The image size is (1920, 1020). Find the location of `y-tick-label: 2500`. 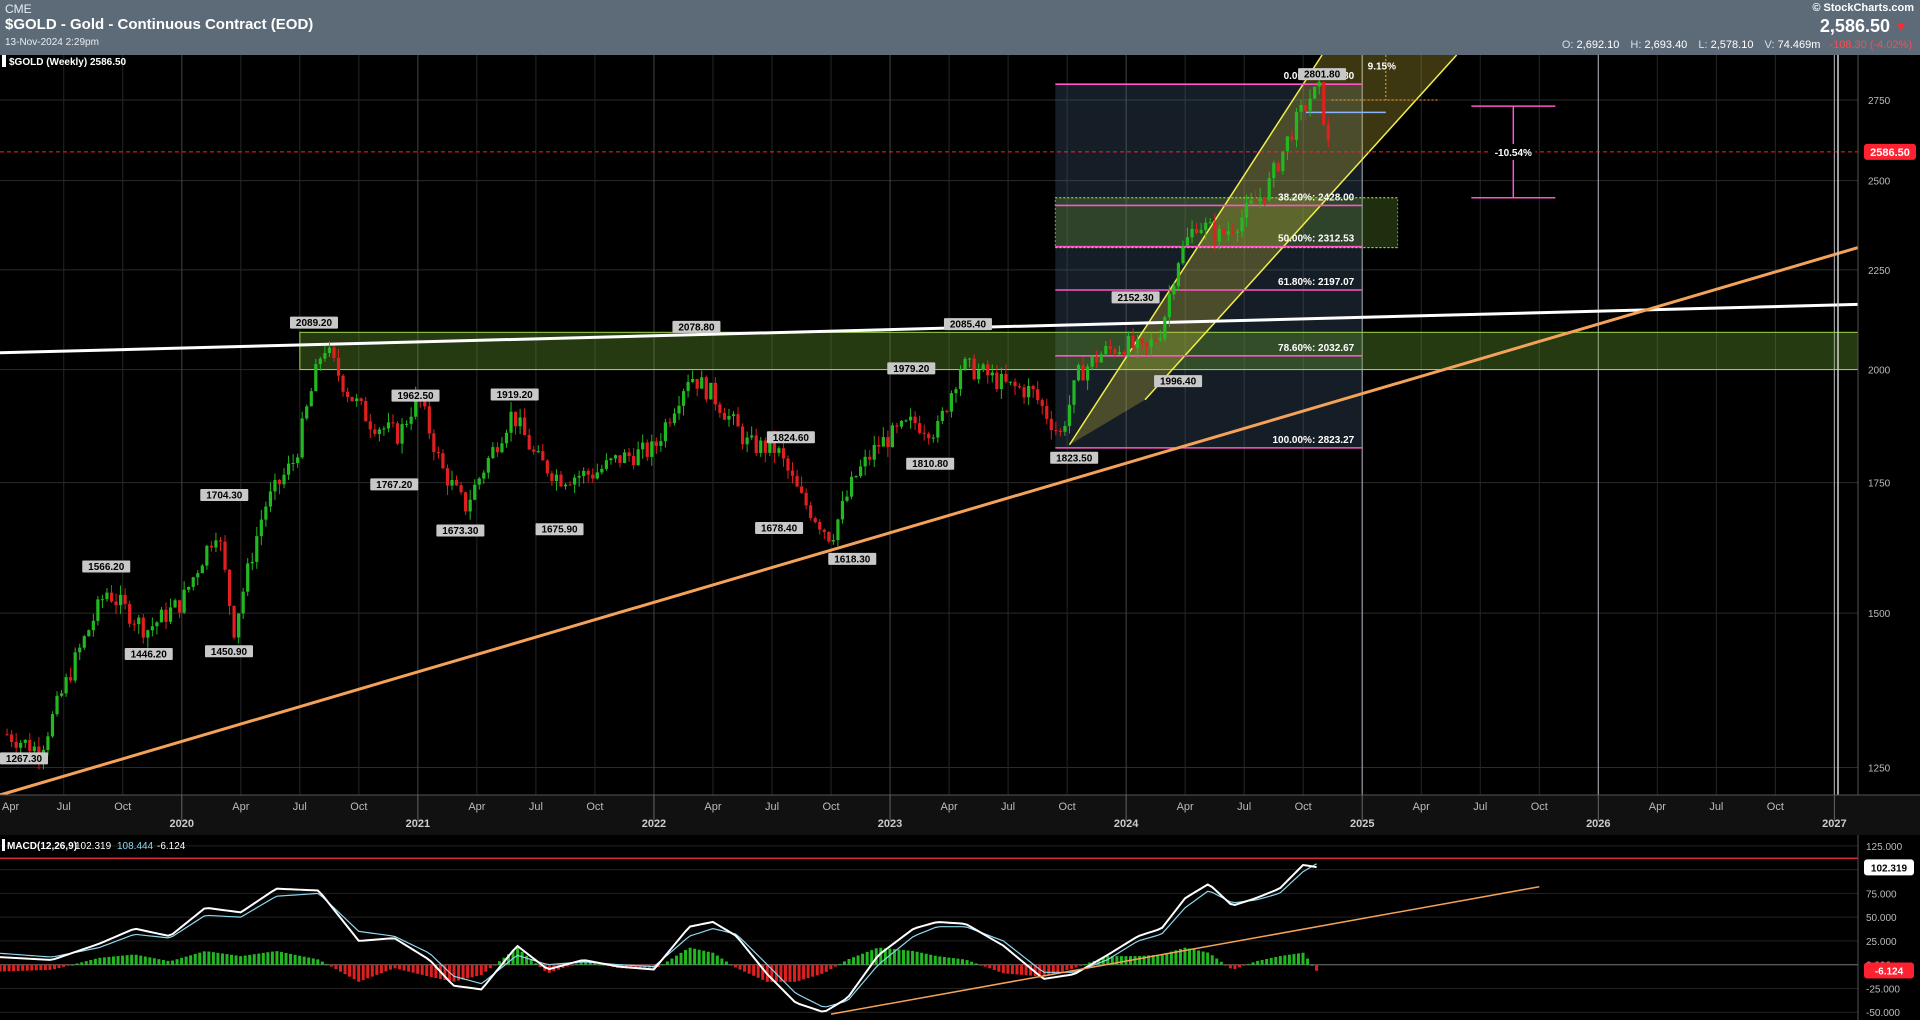

y-tick-label: 2500 is located at coordinates (1879, 182).